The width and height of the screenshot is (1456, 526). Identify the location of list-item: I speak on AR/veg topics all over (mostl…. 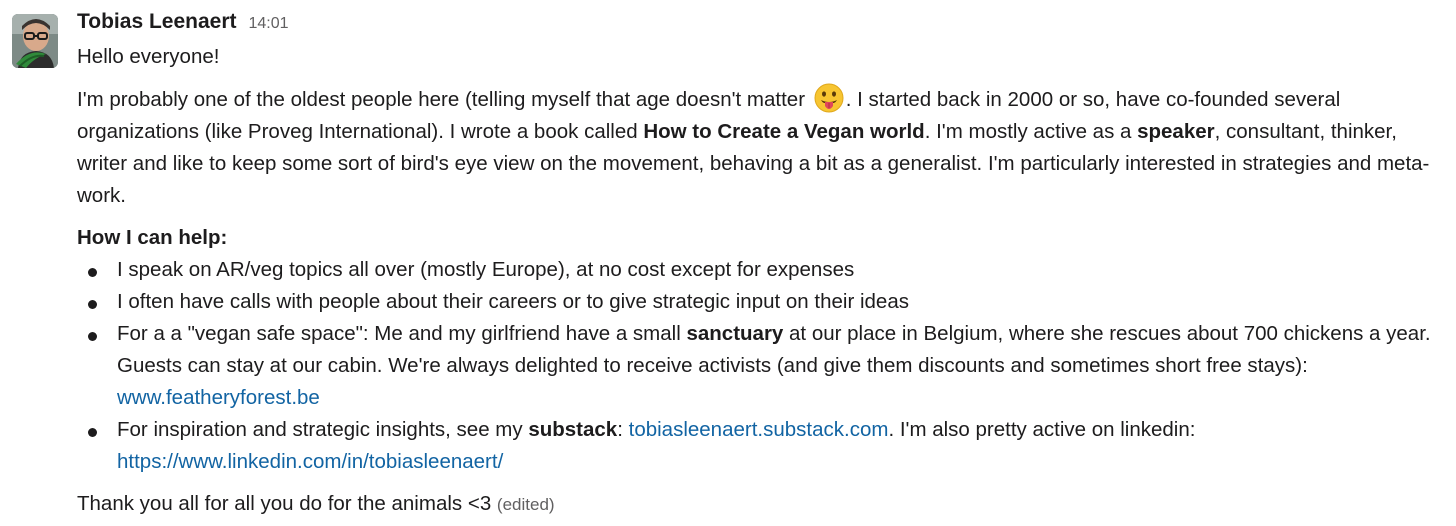
(762, 270).